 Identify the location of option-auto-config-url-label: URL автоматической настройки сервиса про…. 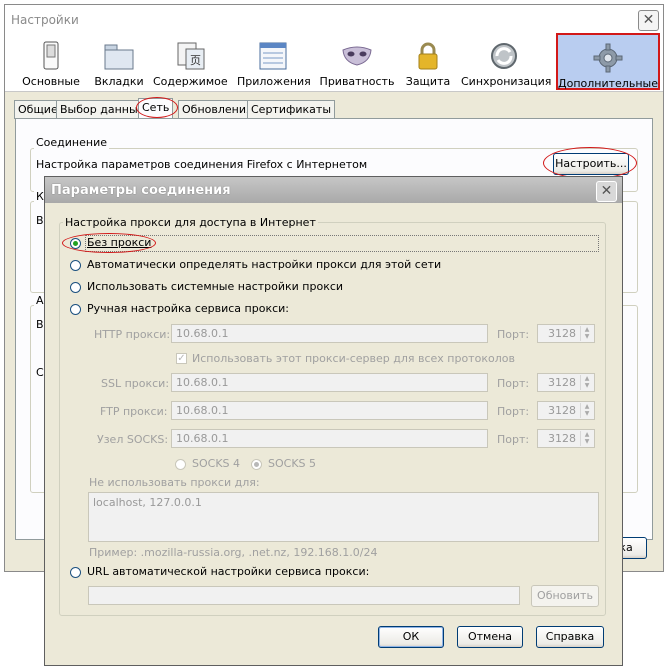
(228, 571).